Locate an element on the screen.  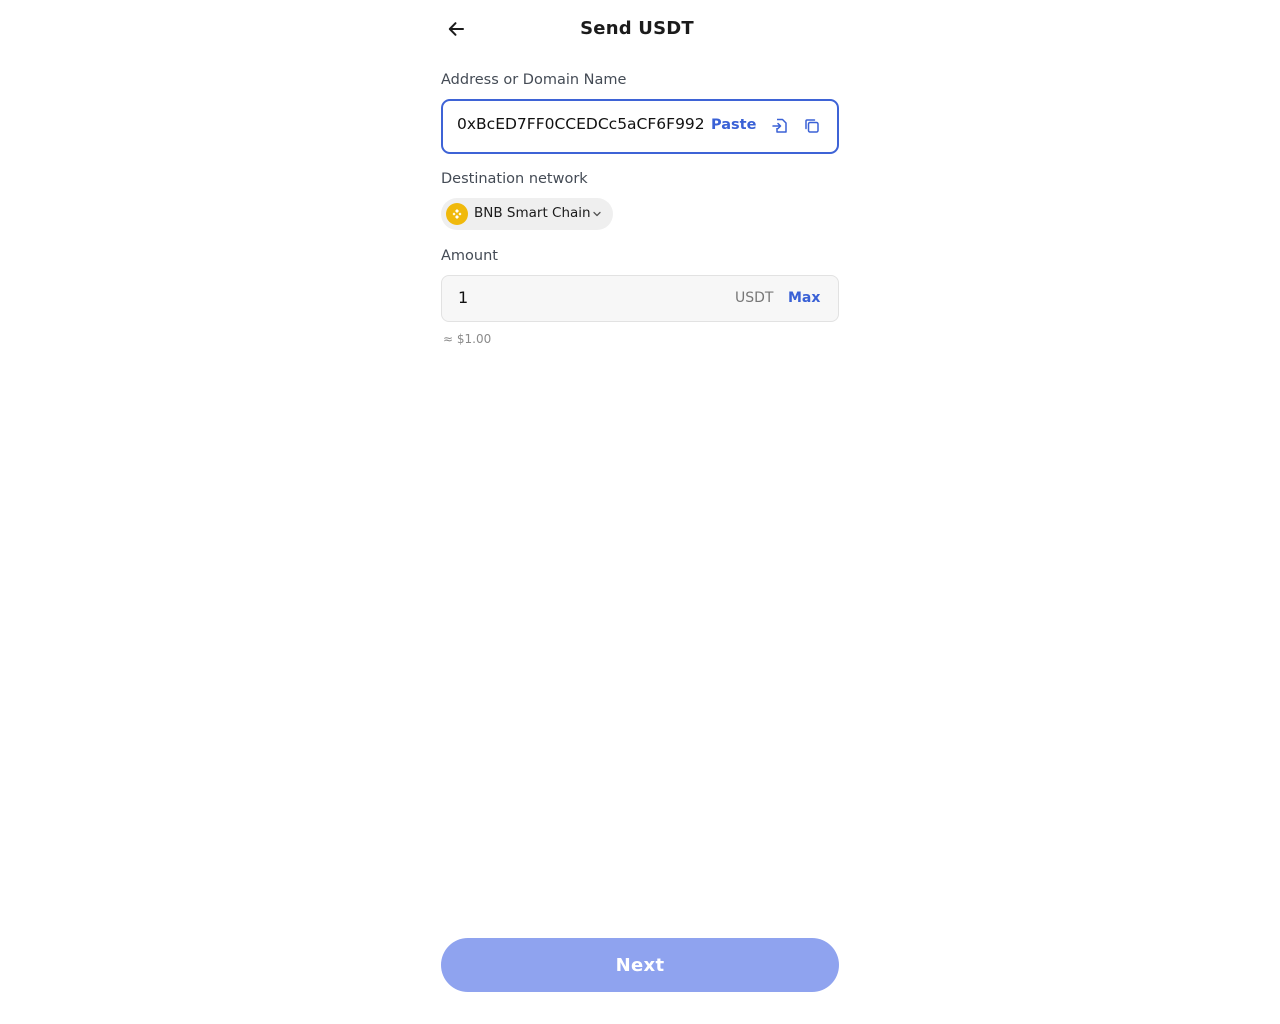
header: Send USDT is located at coordinates (640, 29).